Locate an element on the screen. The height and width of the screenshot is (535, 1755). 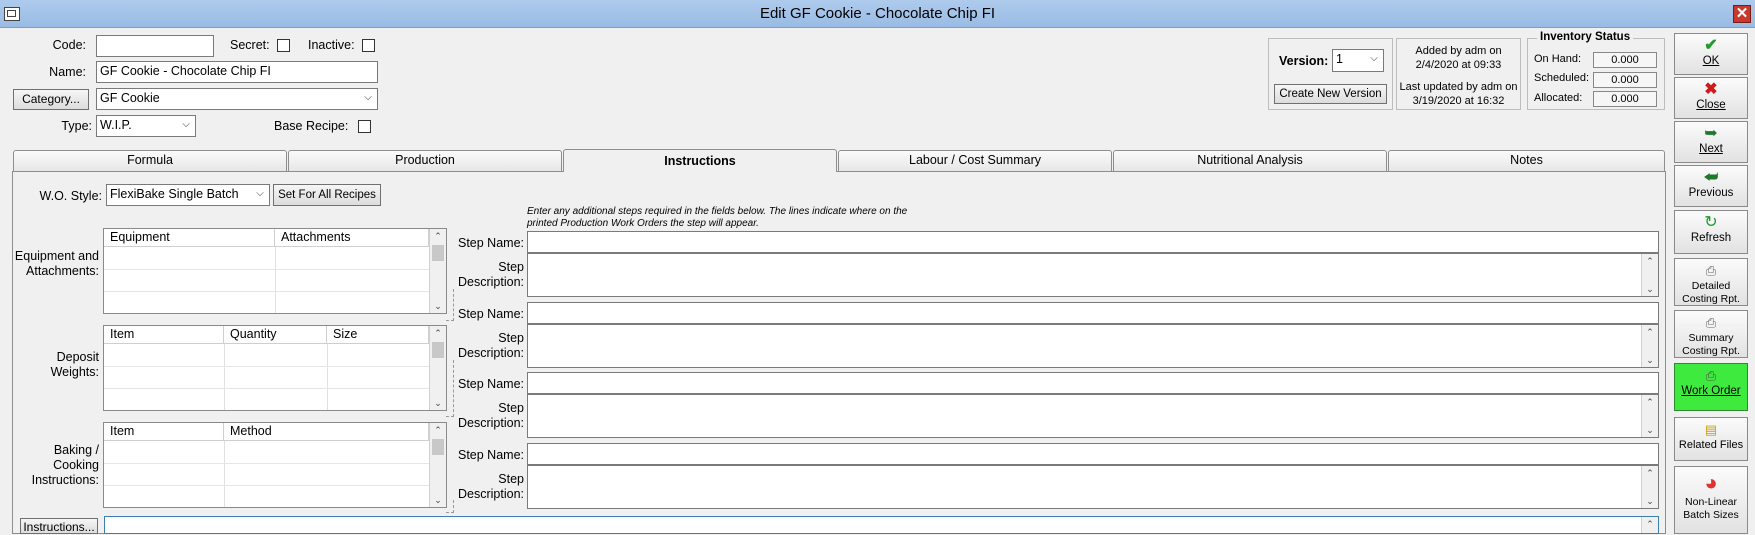
step-2-description-input: ⌃ ⌄ is located at coordinates (1093, 346).